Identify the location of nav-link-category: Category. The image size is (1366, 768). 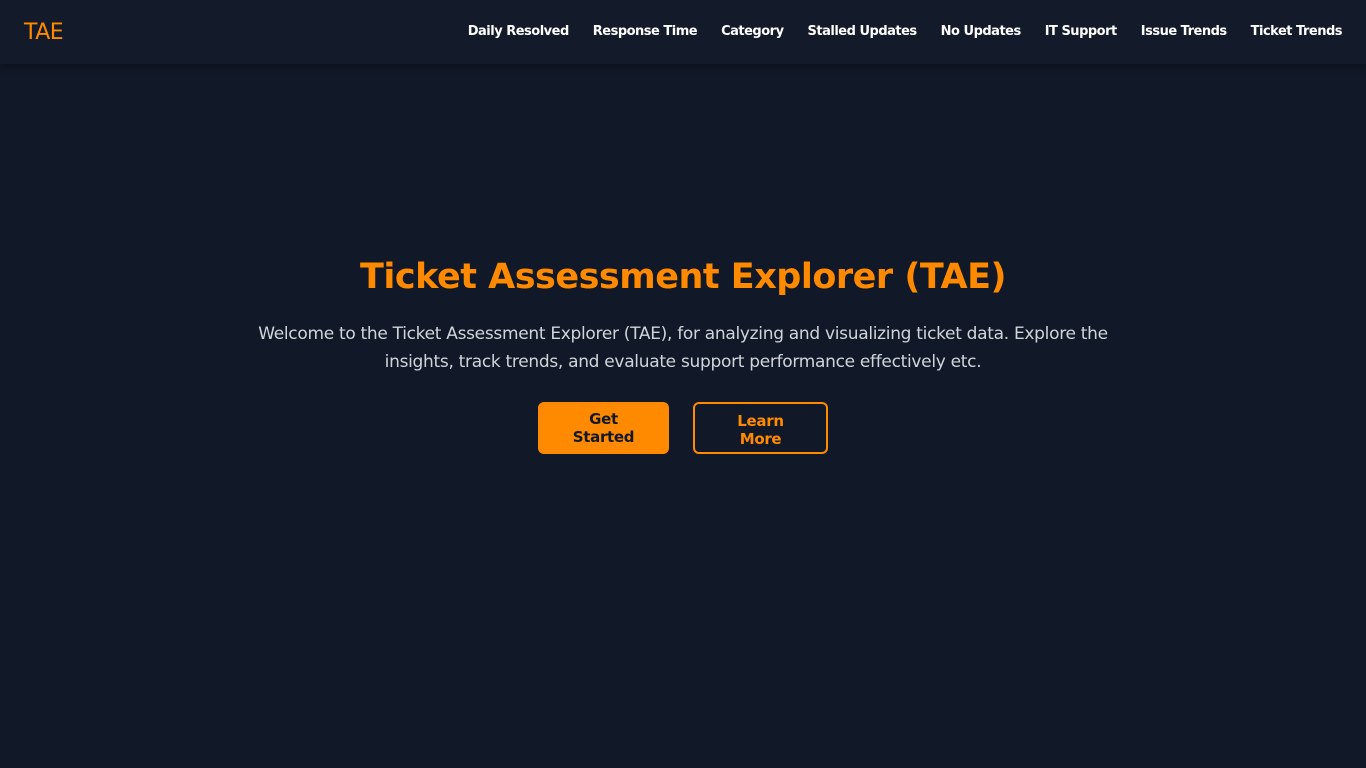
(752, 32).